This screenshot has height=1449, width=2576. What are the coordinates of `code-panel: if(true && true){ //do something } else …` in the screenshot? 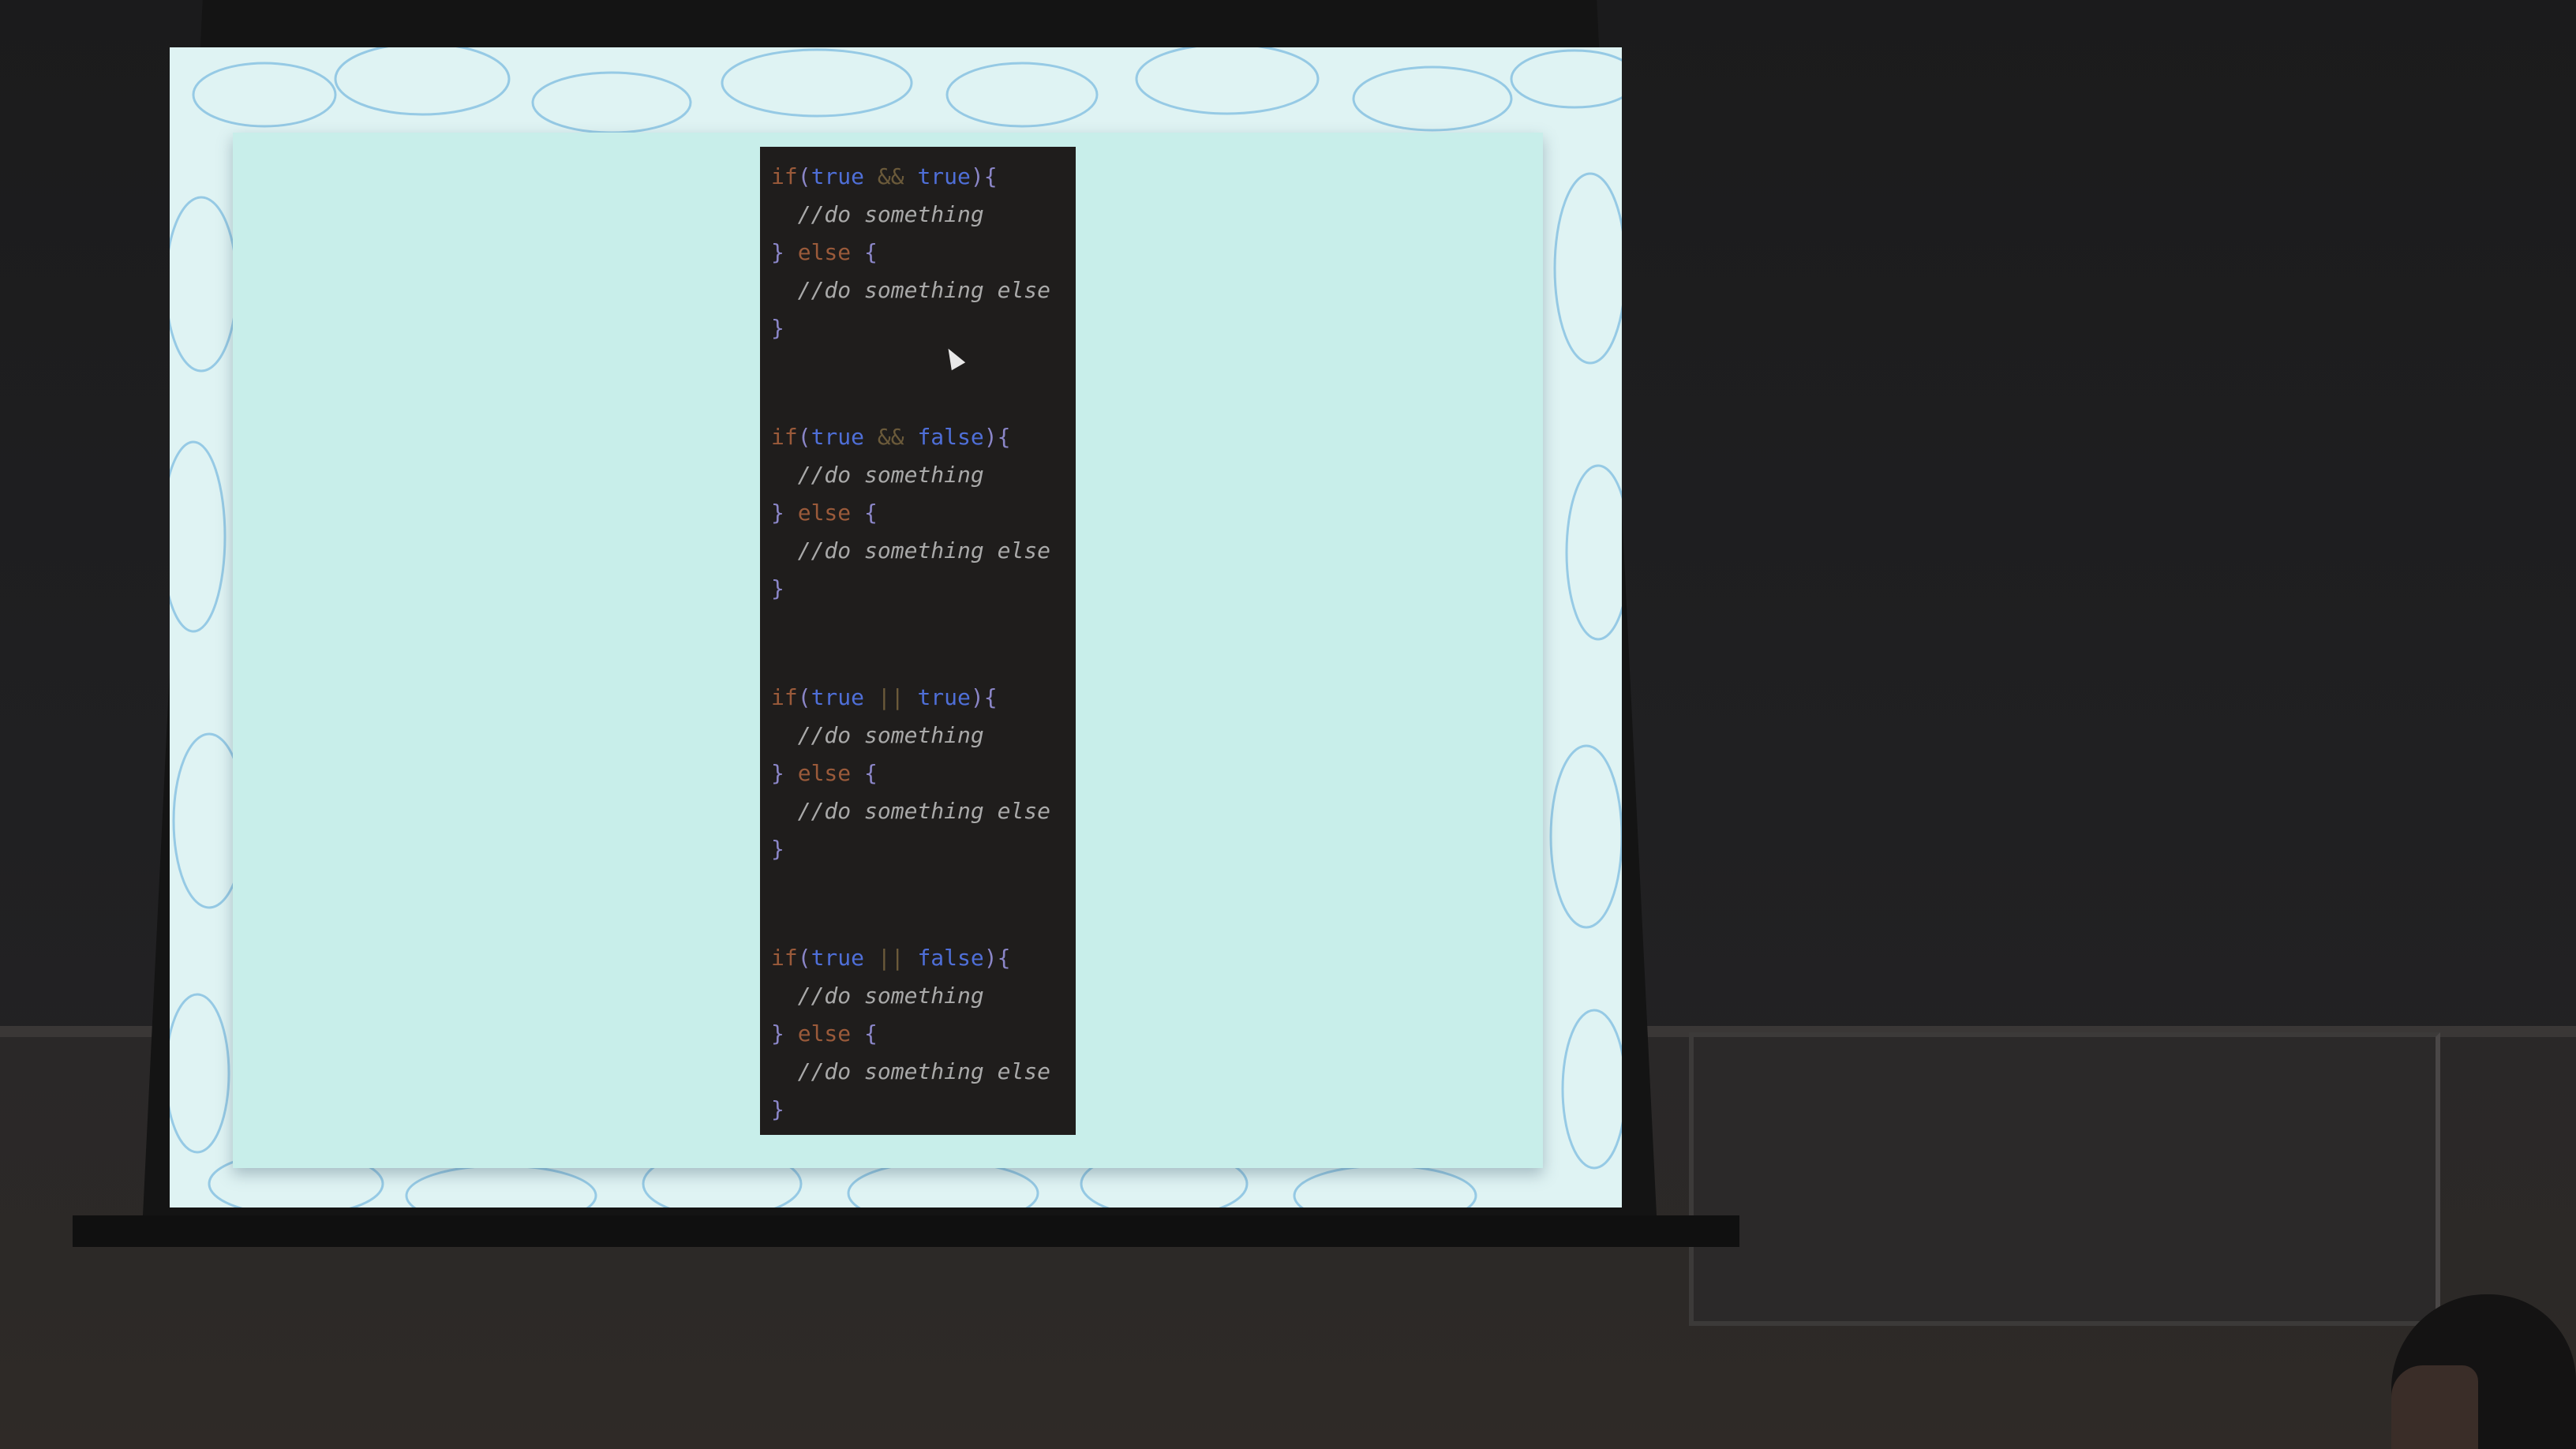 It's located at (918, 641).